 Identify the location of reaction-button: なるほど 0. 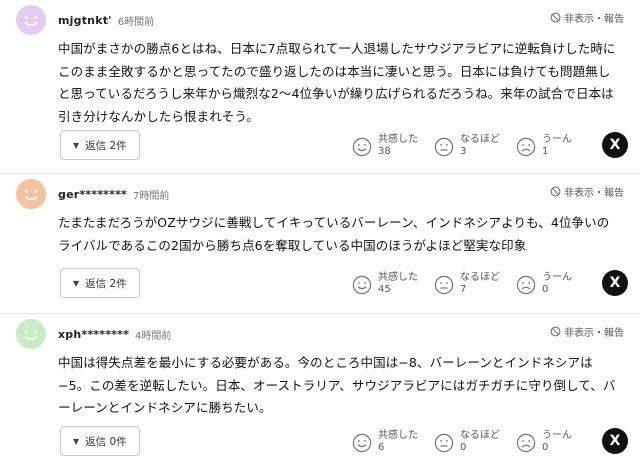
(475, 441).